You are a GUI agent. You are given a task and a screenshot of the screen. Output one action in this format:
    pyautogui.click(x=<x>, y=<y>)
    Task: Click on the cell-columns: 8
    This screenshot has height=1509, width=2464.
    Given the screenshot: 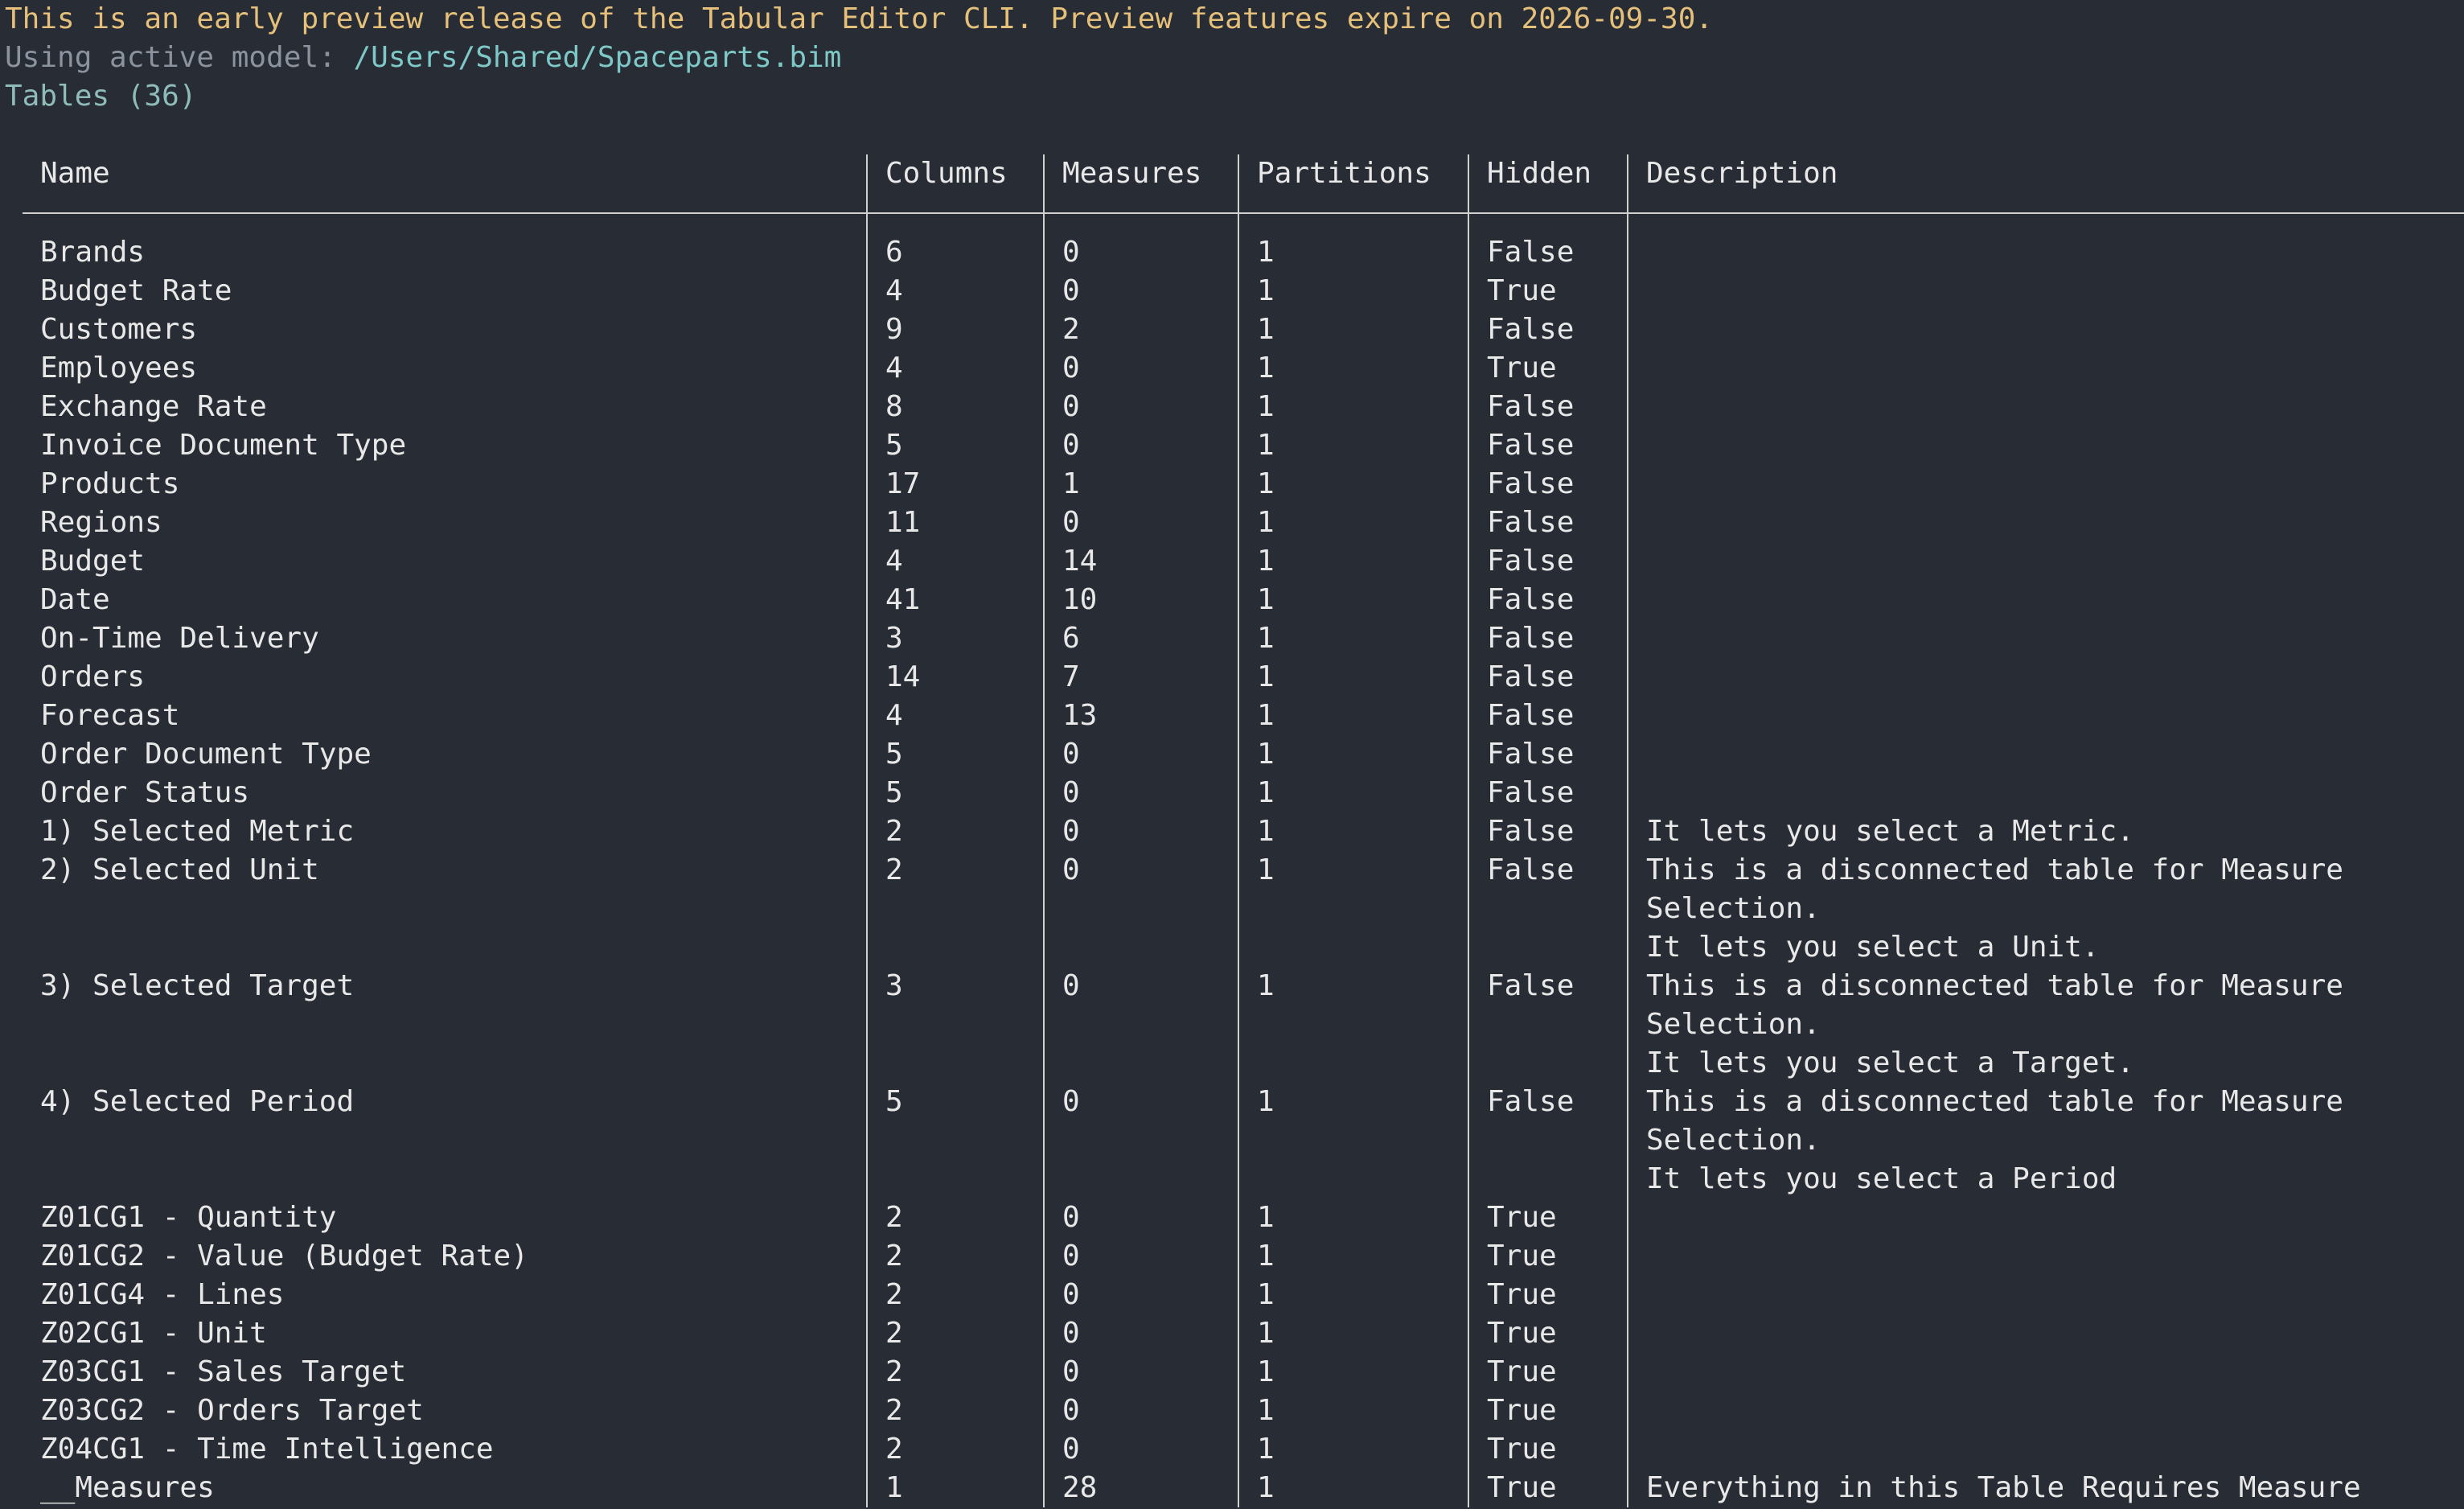 What is the action you would take?
    pyautogui.click(x=955, y=407)
    